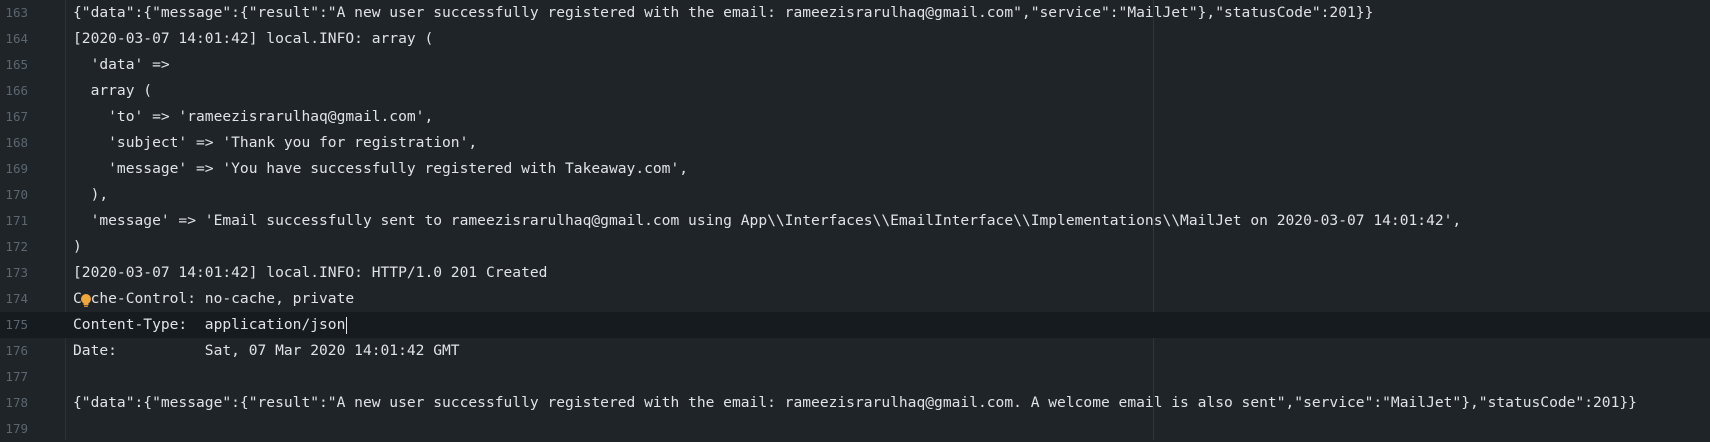 This screenshot has width=1710, height=442. I want to click on code-line: 166 array (, so click(855, 91).